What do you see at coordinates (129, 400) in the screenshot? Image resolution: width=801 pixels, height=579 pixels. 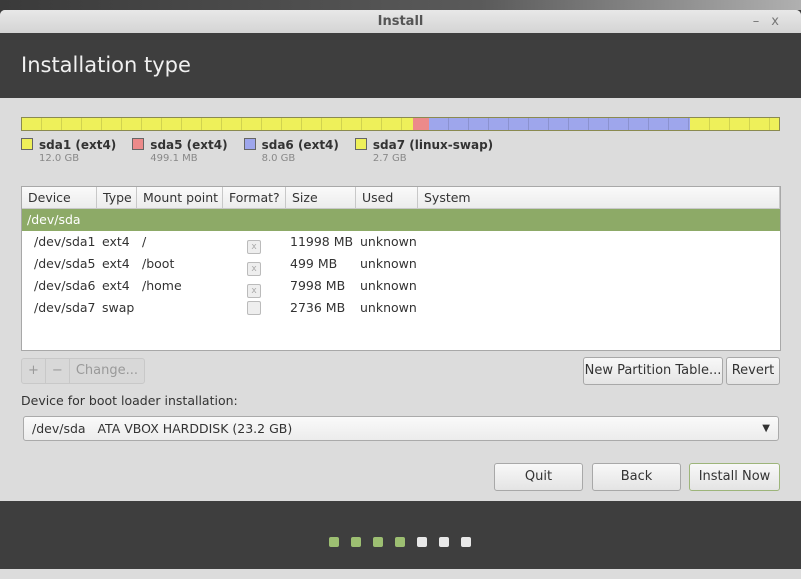 I see `bootloader-label: Device for boot loader installation:` at bounding box center [129, 400].